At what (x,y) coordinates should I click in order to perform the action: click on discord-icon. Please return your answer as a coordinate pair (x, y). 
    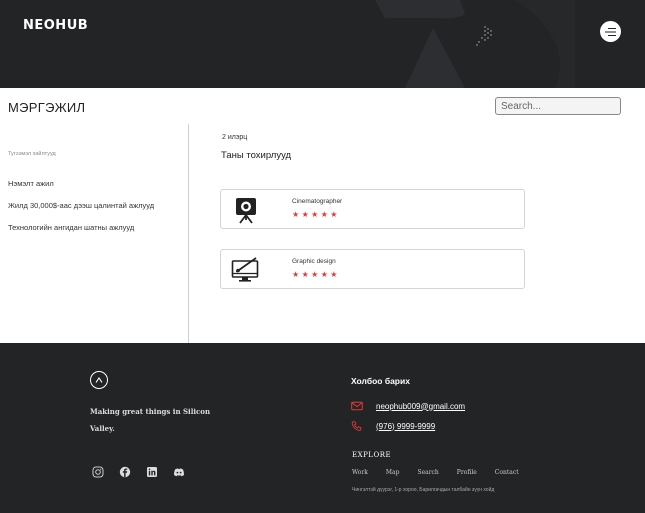
    Looking at the image, I should click on (179, 471).